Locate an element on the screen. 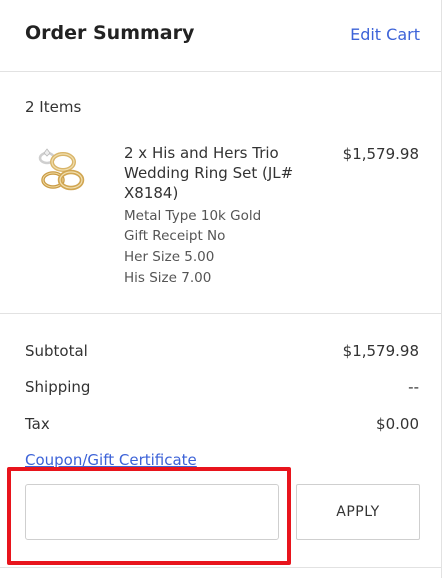  shipping-label: Shipping is located at coordinates (58, 387).